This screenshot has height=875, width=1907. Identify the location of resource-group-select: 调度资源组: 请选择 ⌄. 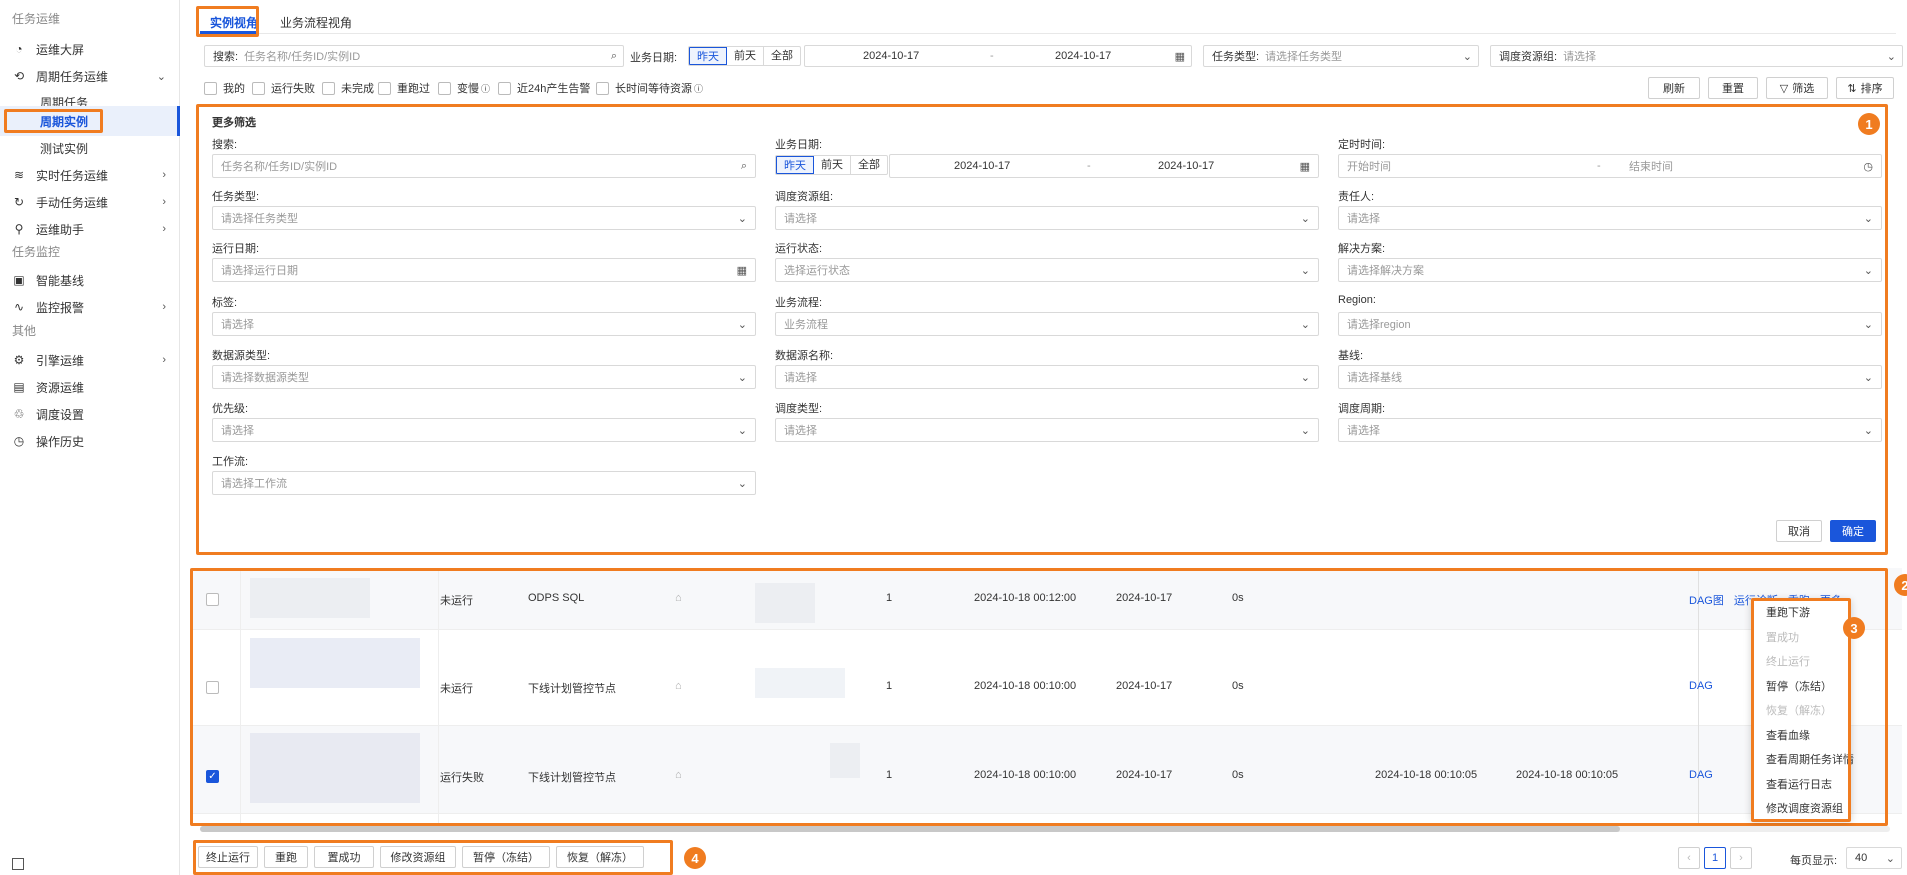
(1696, 56).